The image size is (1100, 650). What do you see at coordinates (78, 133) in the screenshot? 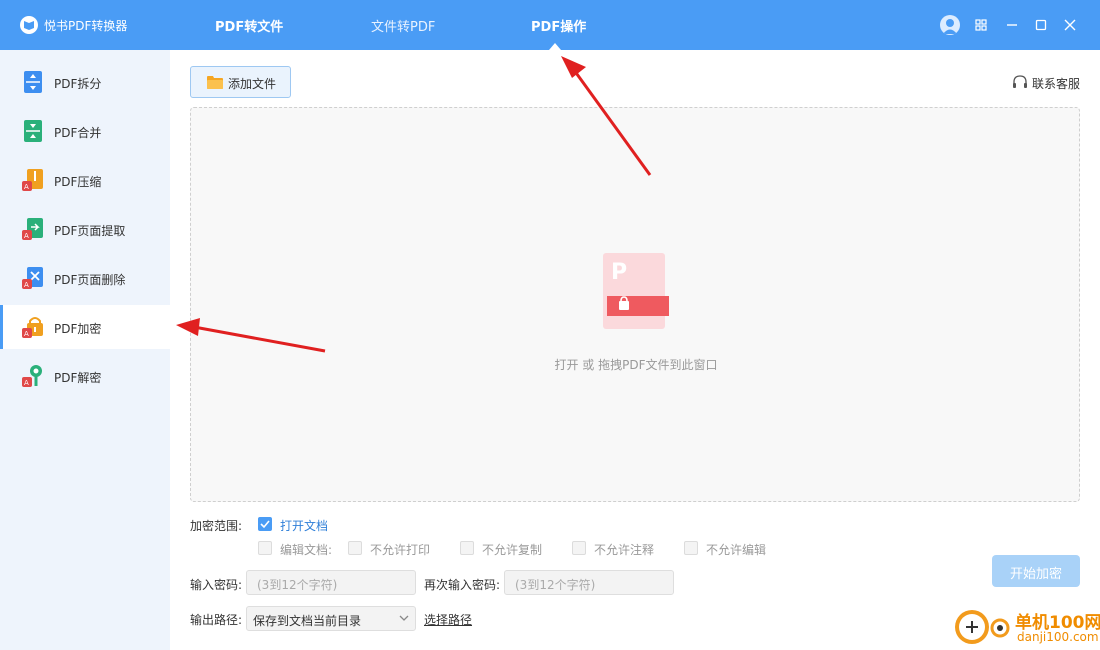
I see `sidebar-item-label: PDF合并` at bounding box center [78, 133].